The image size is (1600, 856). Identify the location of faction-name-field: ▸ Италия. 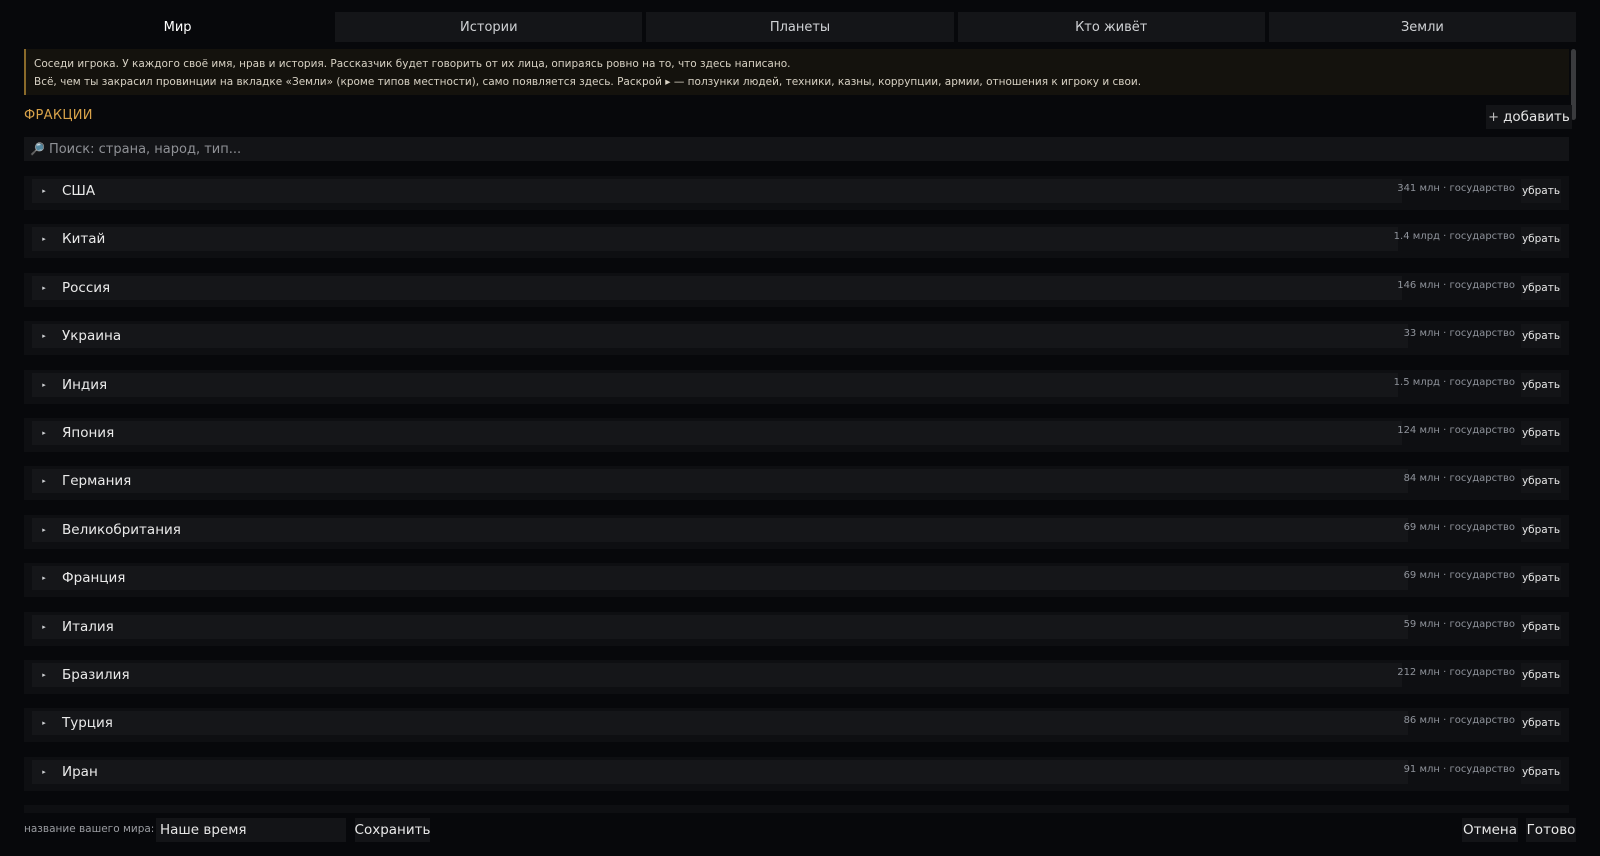
(720, 626).